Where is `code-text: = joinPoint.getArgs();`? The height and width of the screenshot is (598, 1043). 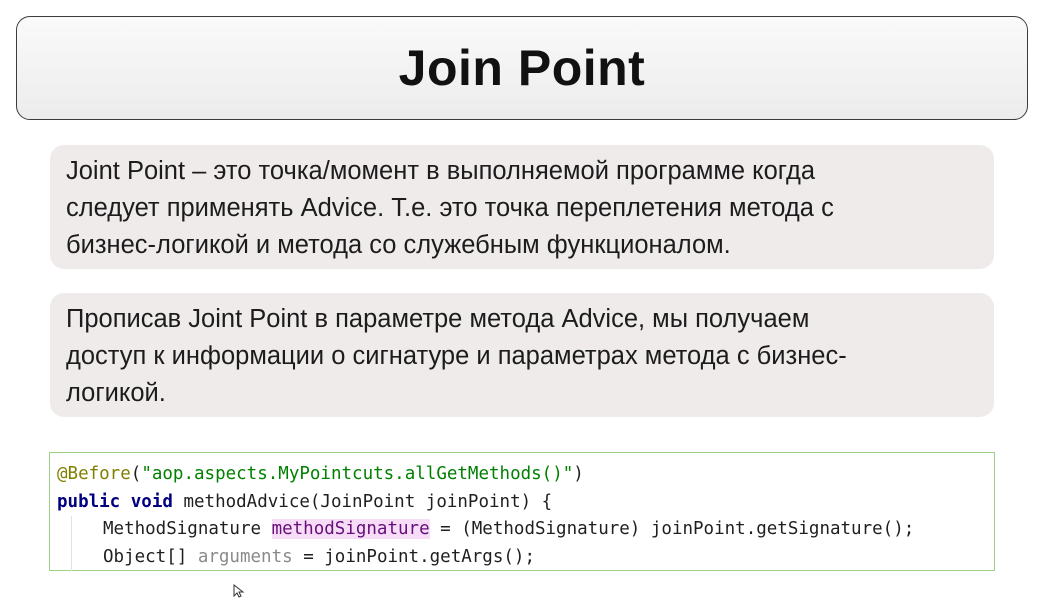
code-text: = joinPoint.getArgs(); is located at coordinates (413, 556).